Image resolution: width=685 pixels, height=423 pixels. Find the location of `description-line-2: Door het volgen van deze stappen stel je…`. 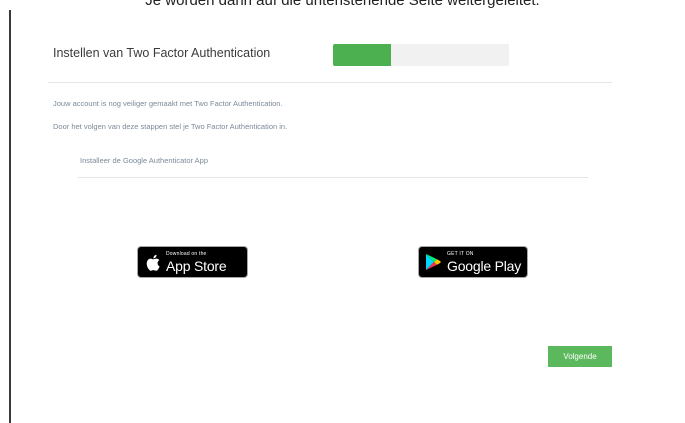

description-line-2: Door het volgen van deze stappen stel je… is located at coordinates (170, 126).